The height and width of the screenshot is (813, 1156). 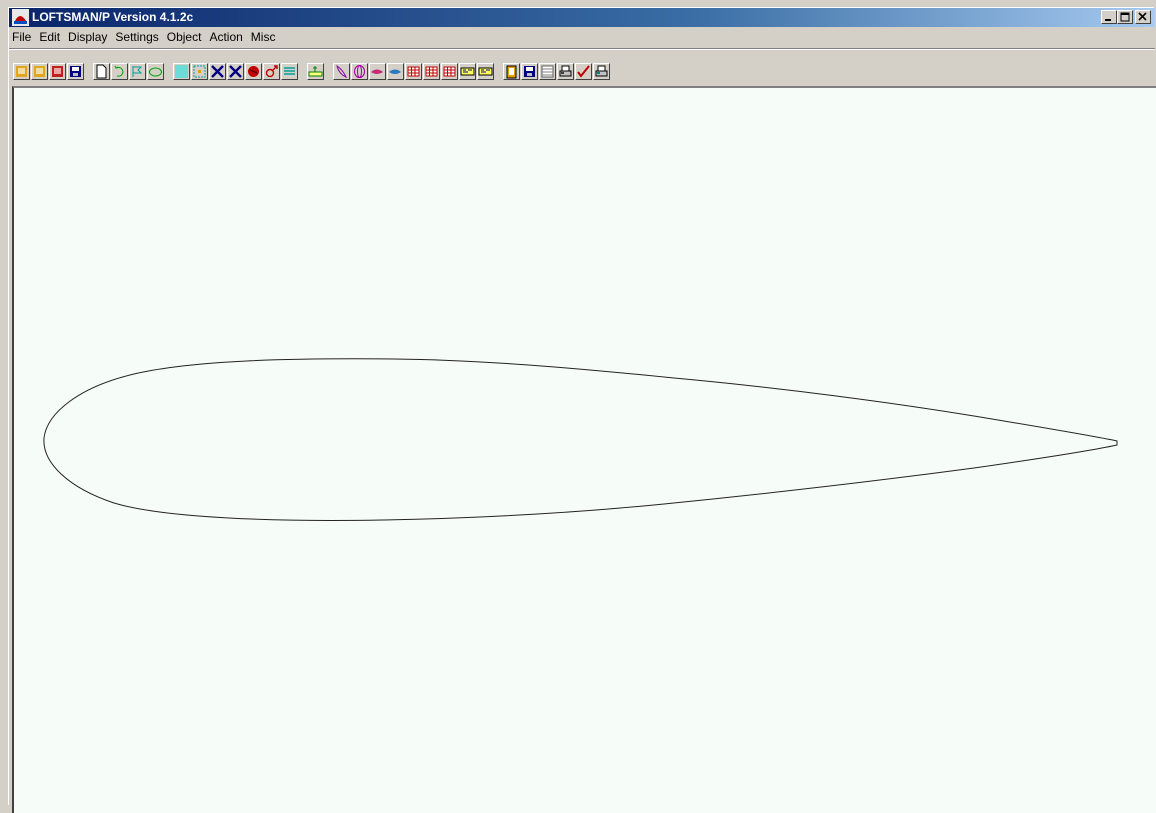 I want to click on section-button, so click(x=155, y=71).